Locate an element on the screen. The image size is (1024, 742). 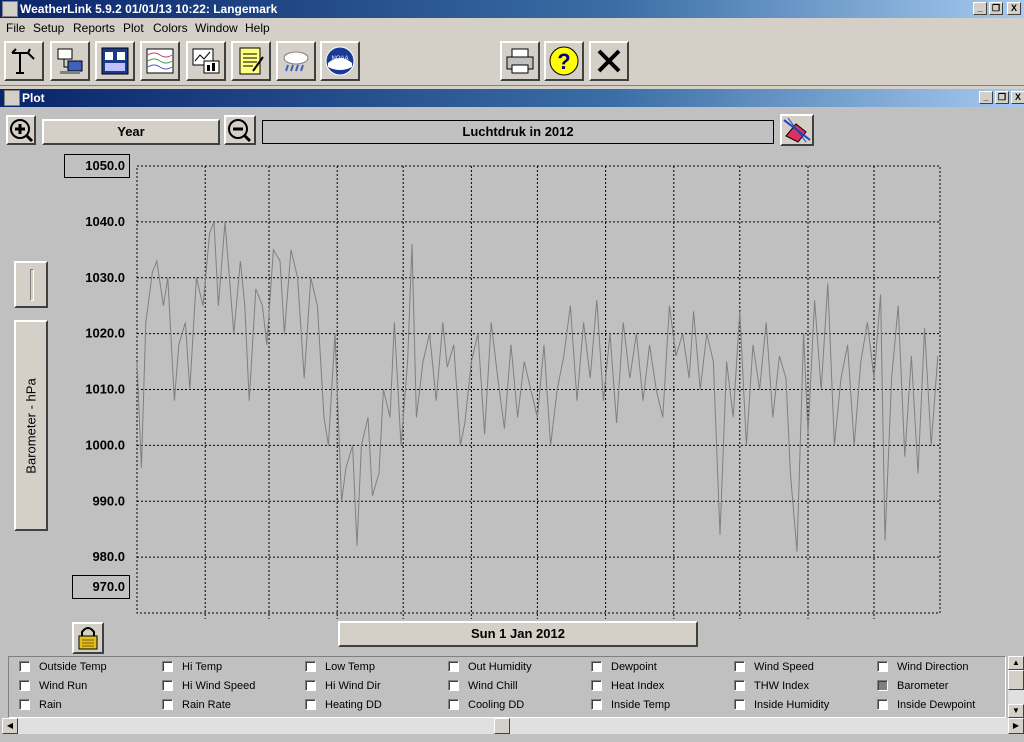
scroll-thumb is located at coordinates (1016, 680).